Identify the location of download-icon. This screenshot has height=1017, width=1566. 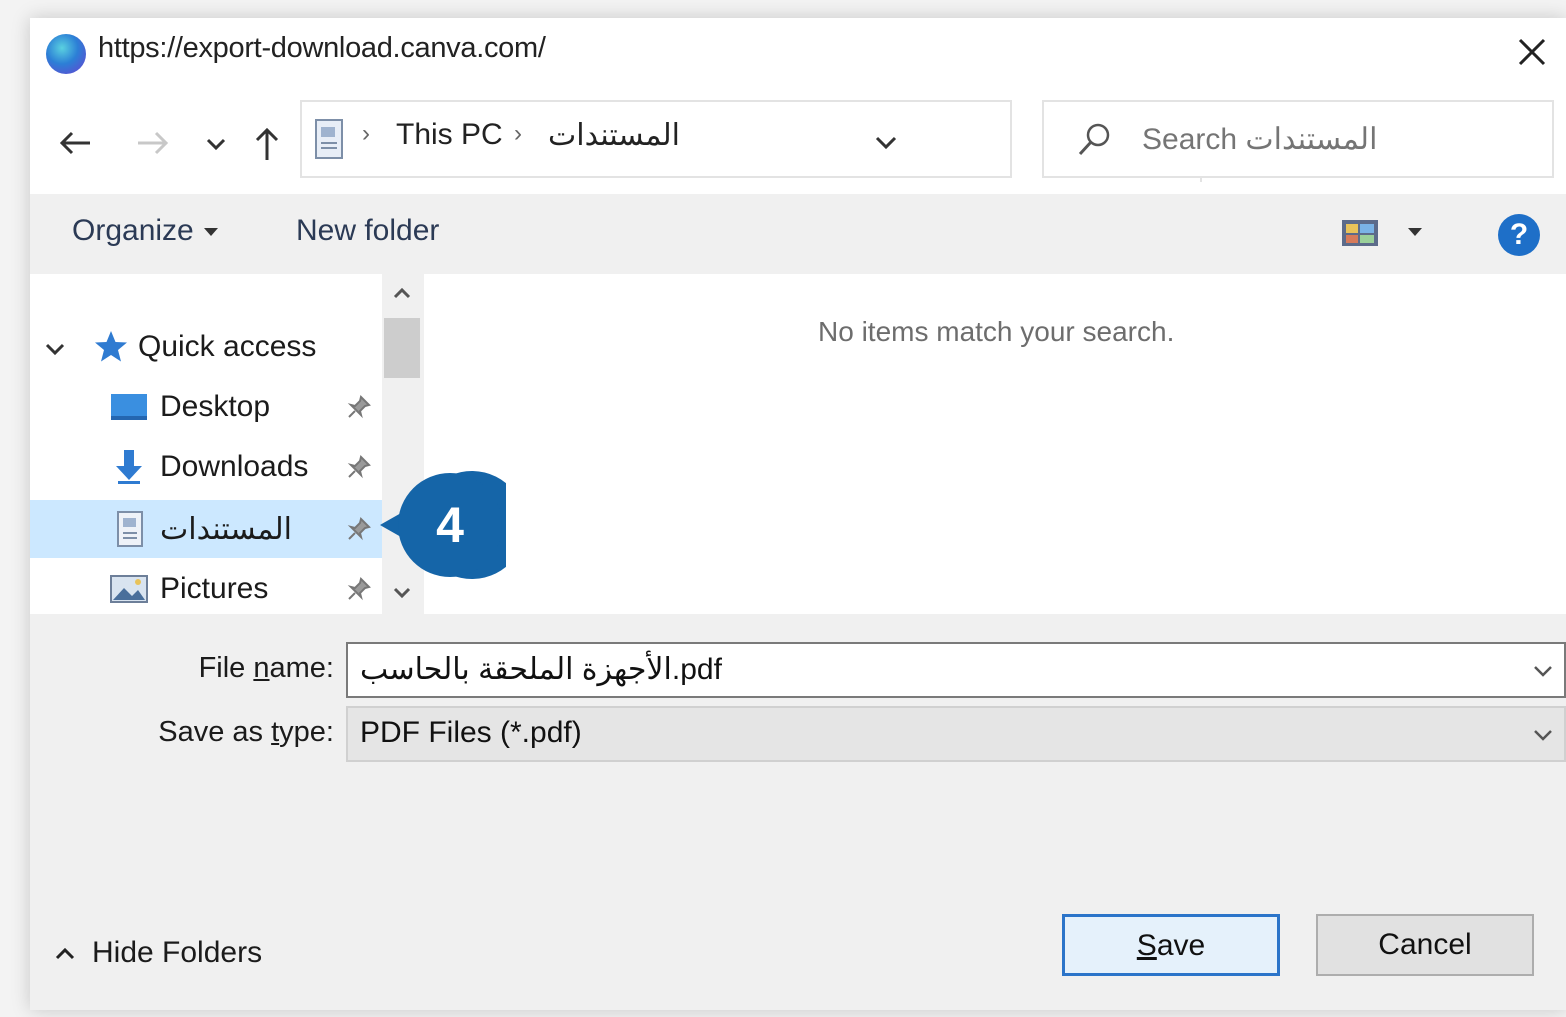
(129, 467).